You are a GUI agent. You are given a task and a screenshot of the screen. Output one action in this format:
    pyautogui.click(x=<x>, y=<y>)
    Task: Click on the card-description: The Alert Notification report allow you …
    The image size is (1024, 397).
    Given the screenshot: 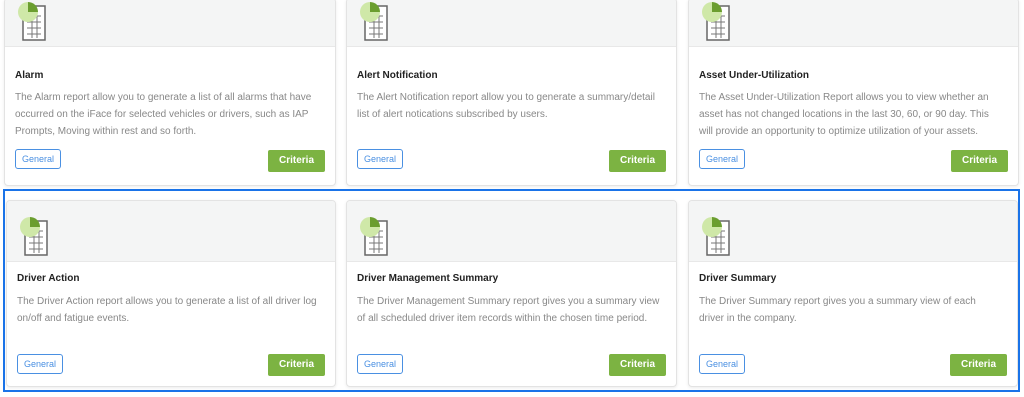 What is the action you would take?
    pyautogui.click(x=506, y=106)
    